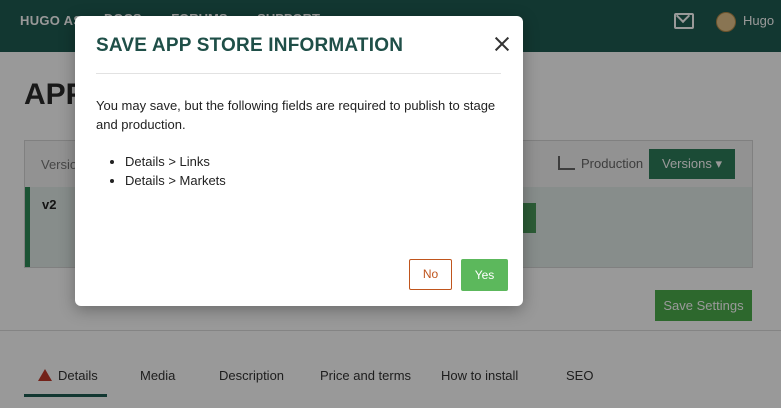 The height and width of the screenshot is (408, 781). I want to click on required-fields-list: Details > Links Details > Markets, so click(161, 171).